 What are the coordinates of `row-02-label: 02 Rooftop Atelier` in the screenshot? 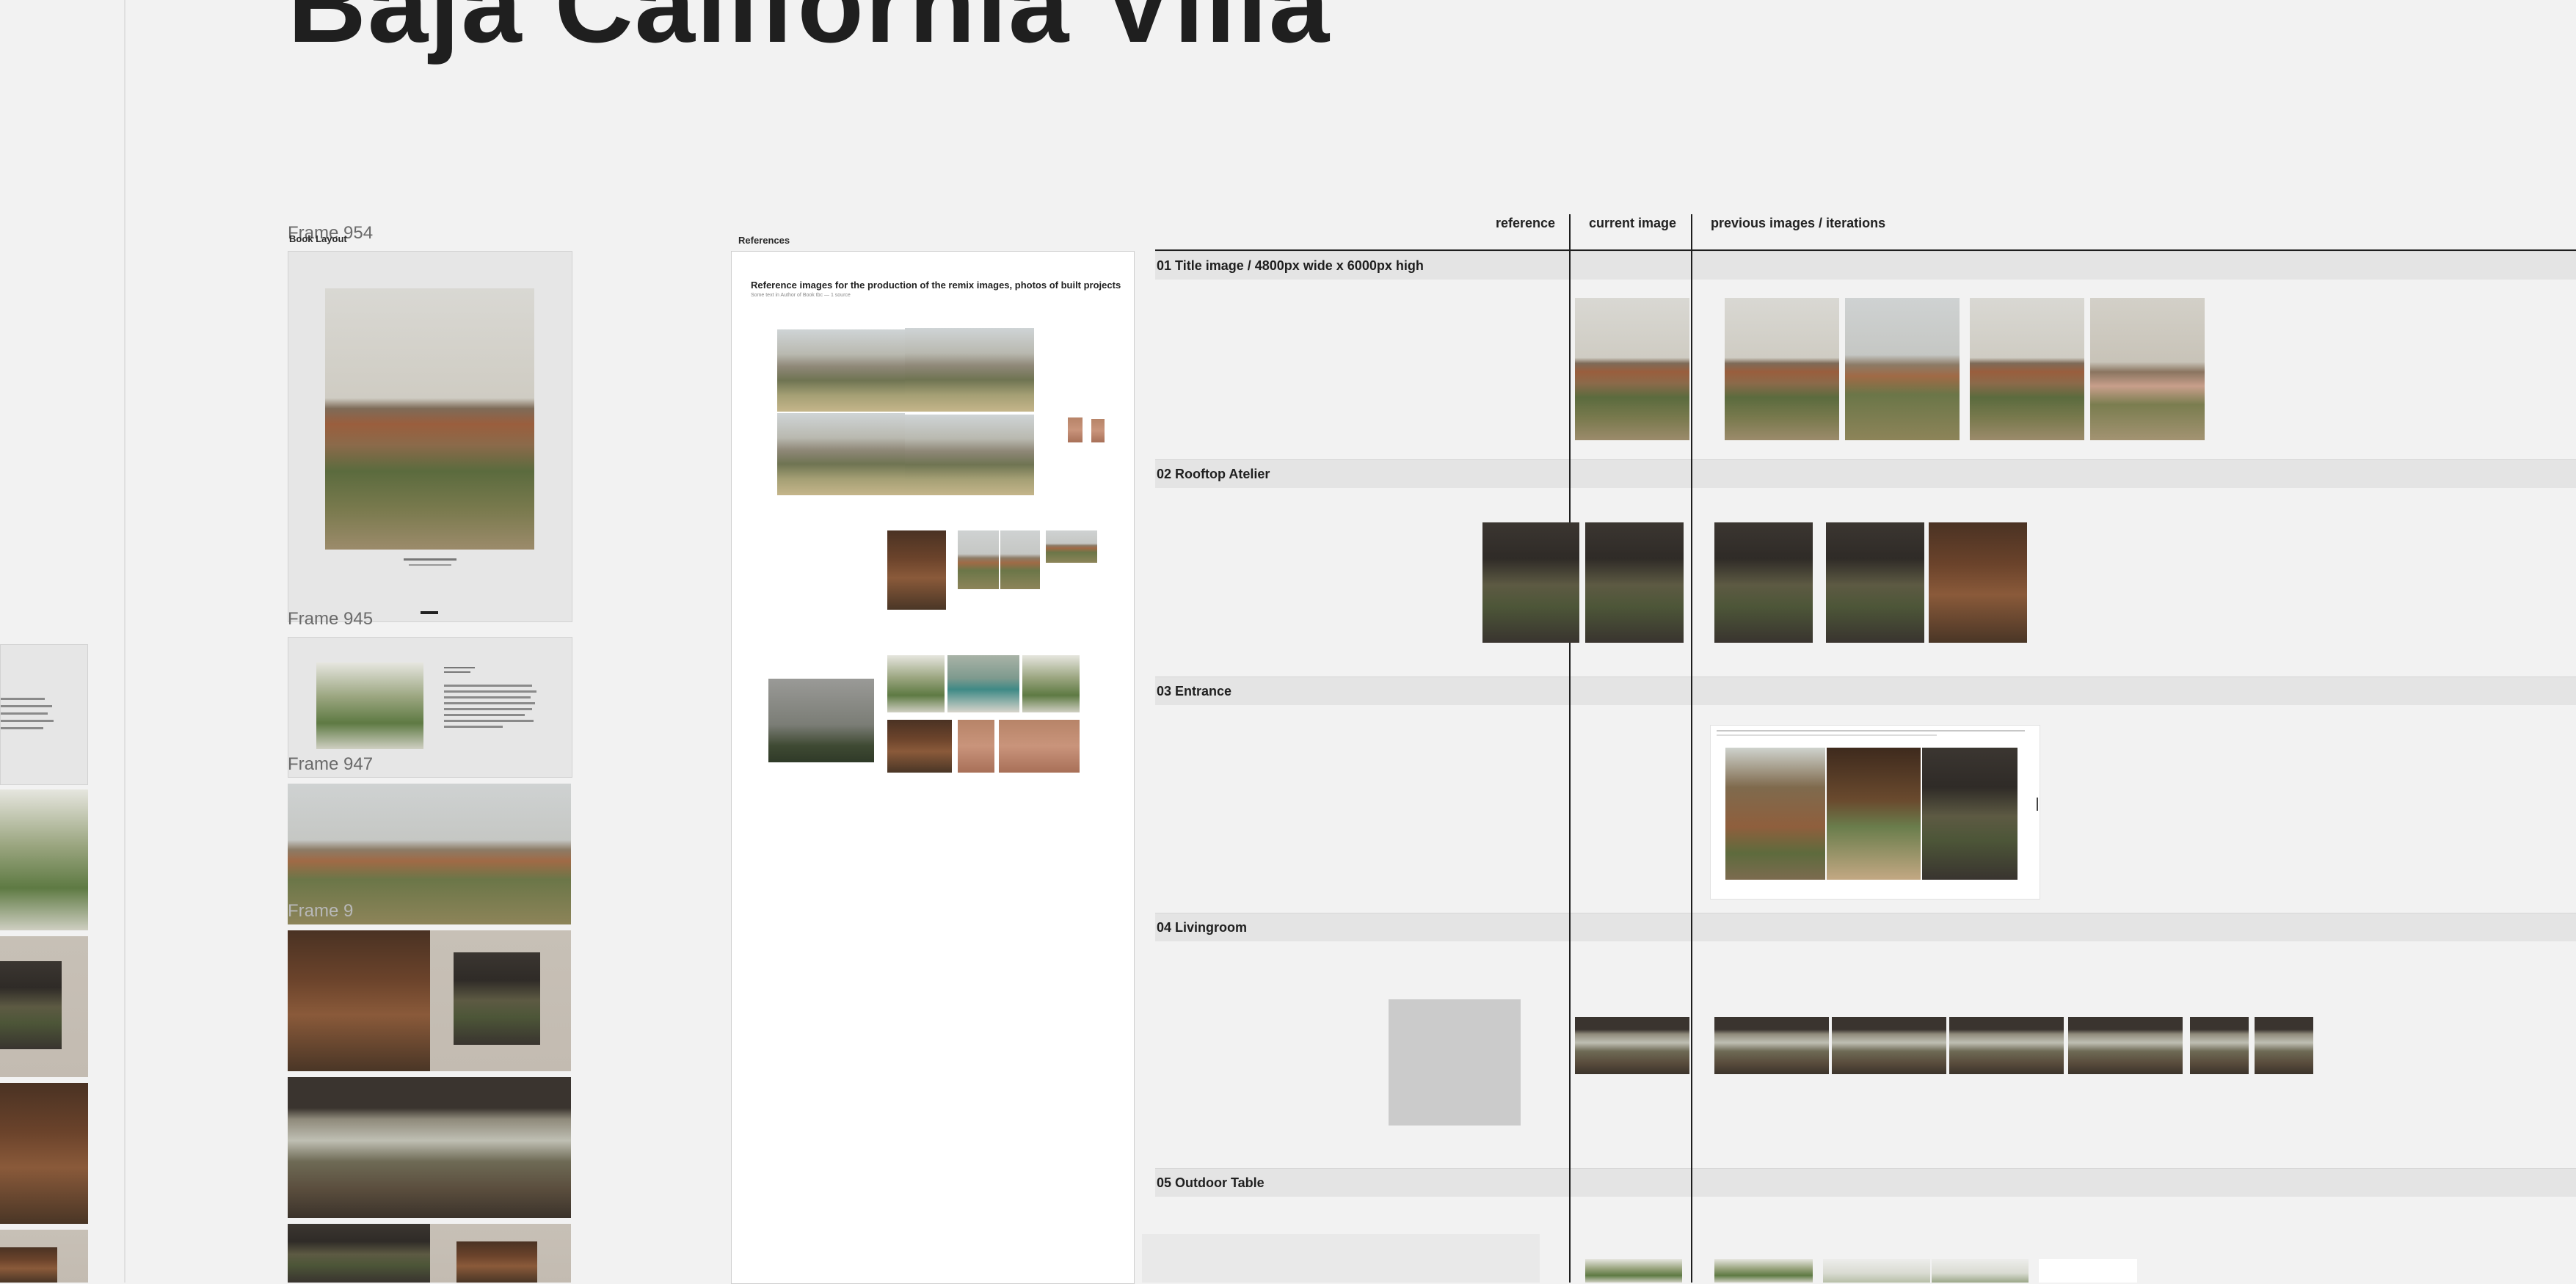 It's located at (1213, 474).